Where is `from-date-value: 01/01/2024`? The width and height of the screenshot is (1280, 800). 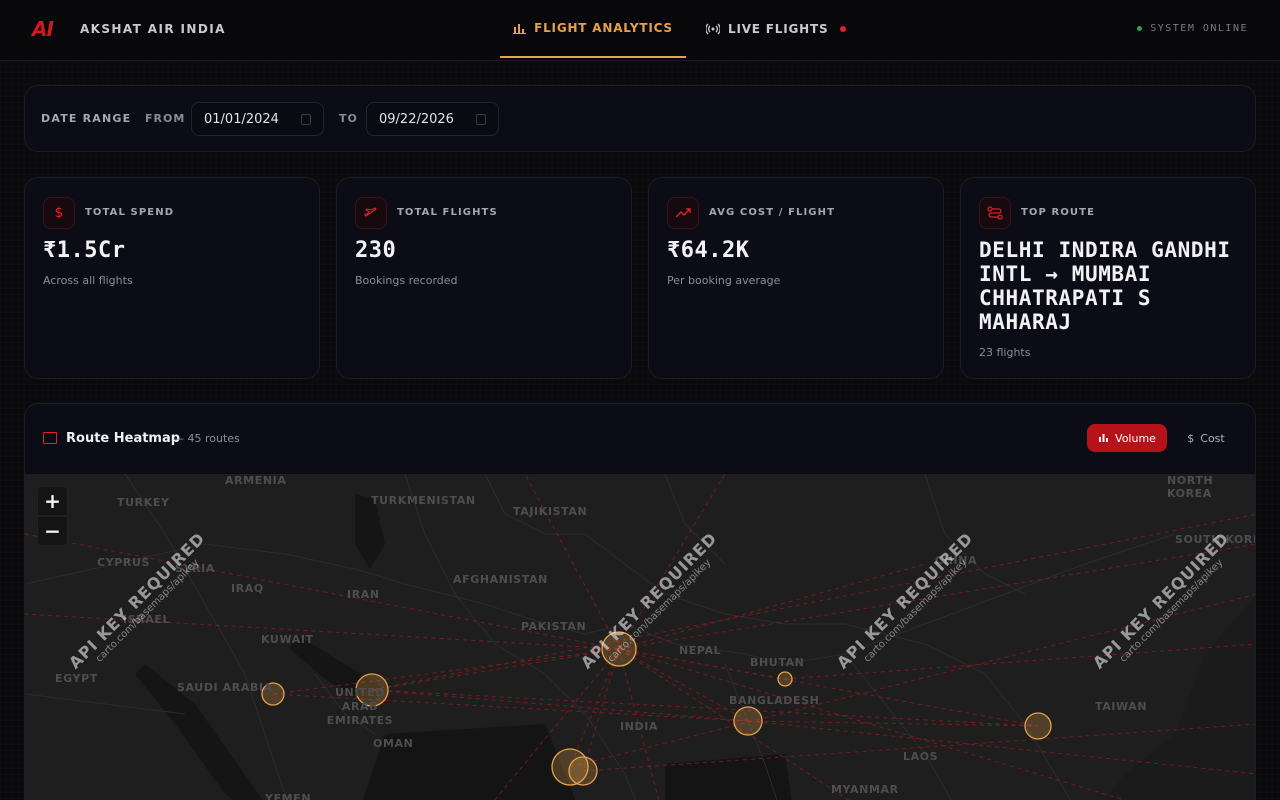 from-date-value: 01/01/2024 is located at coordinates (241, 119).